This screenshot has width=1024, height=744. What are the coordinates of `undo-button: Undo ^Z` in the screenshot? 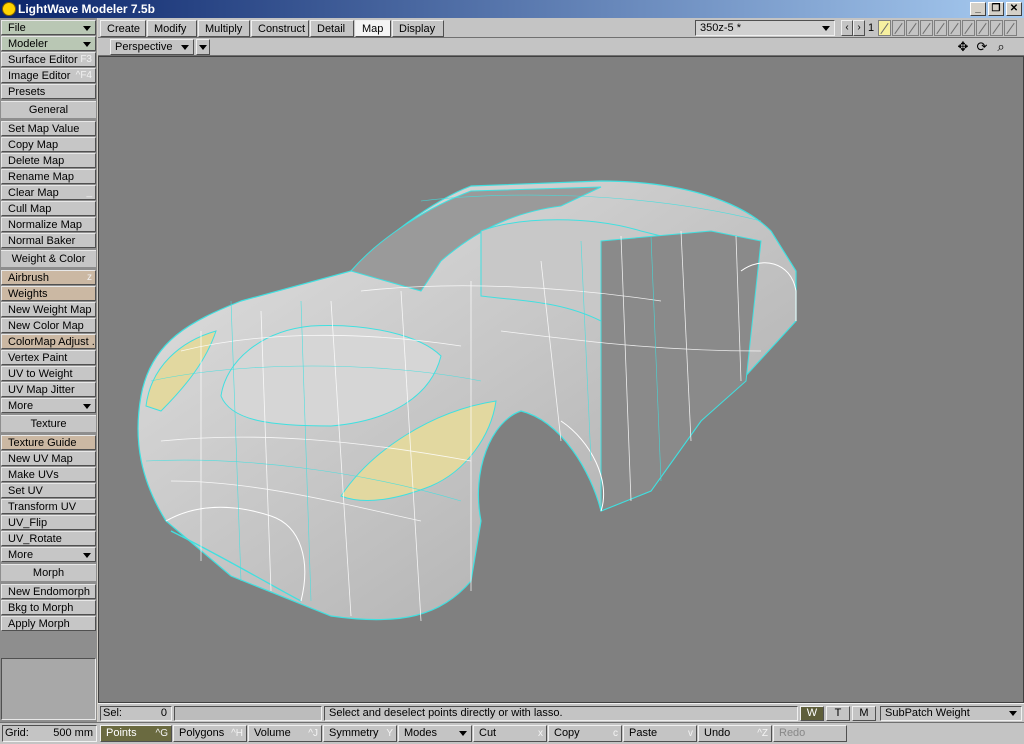 It's located at (735, 733).